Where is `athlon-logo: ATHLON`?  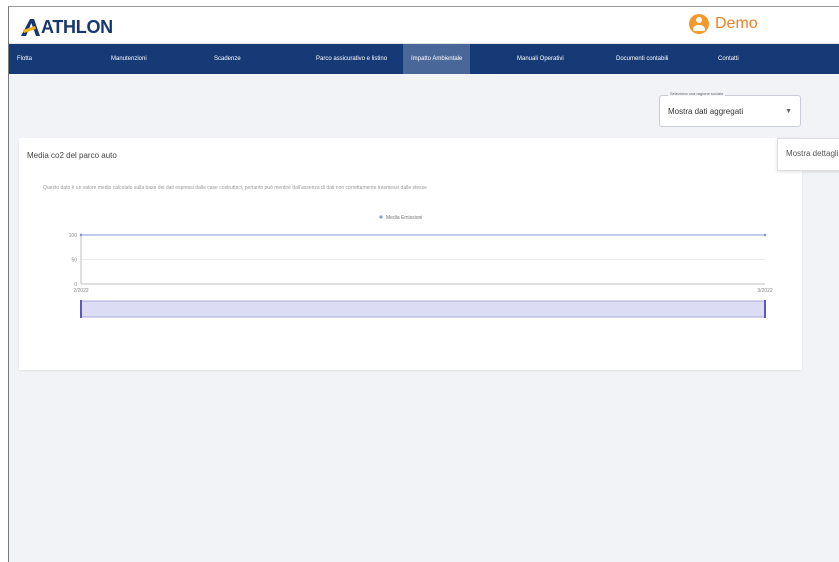
athlon-logo: ATHLON is located at coordinates (67, 27).